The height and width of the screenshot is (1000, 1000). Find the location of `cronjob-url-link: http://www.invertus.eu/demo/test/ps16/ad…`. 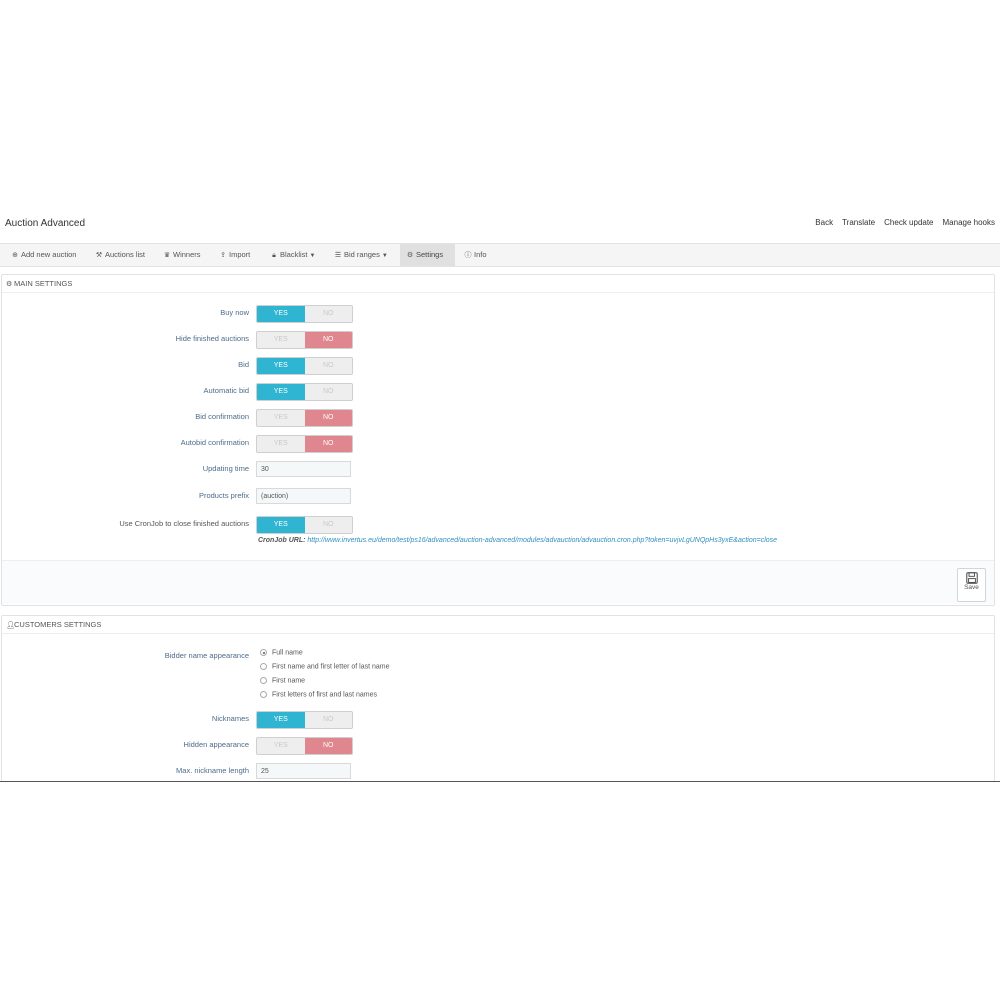

cronjob-url-link: http://www.invertus.eu/demo/test/ps16/ad… is located at coordinates (542, 540).